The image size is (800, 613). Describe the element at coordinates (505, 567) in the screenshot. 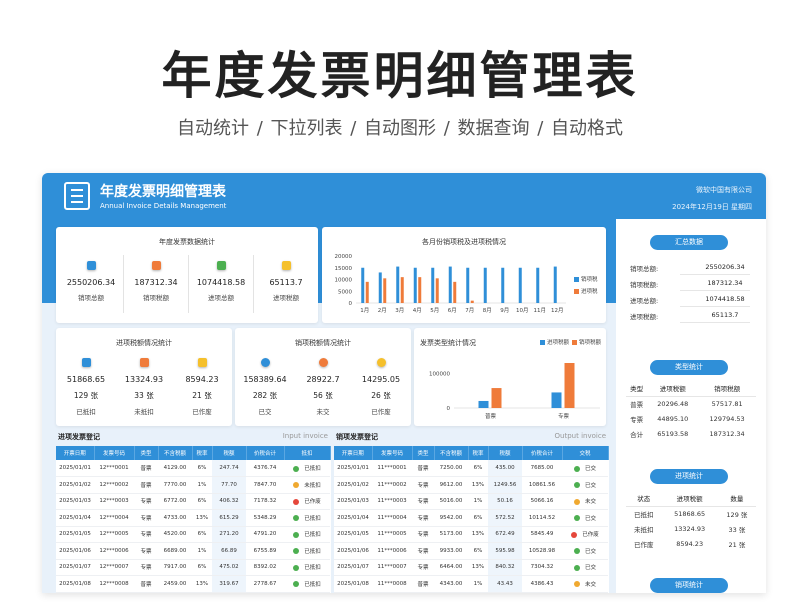

I see `table-cell: 840.32` at that location.